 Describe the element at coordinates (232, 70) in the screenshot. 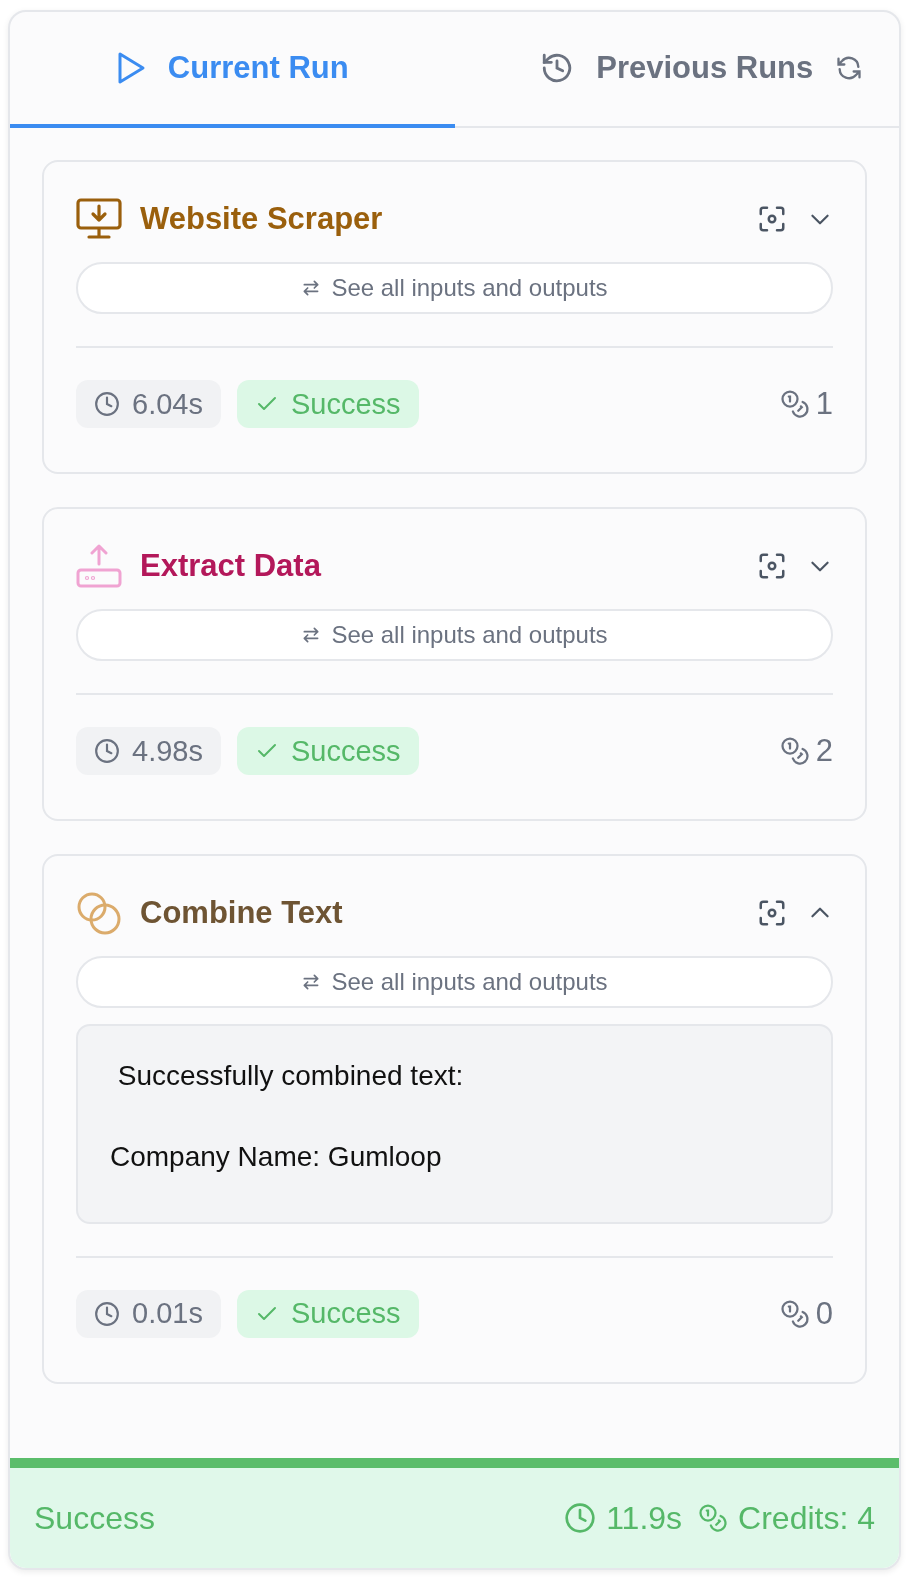

I see `tab: Current Run` at that location.